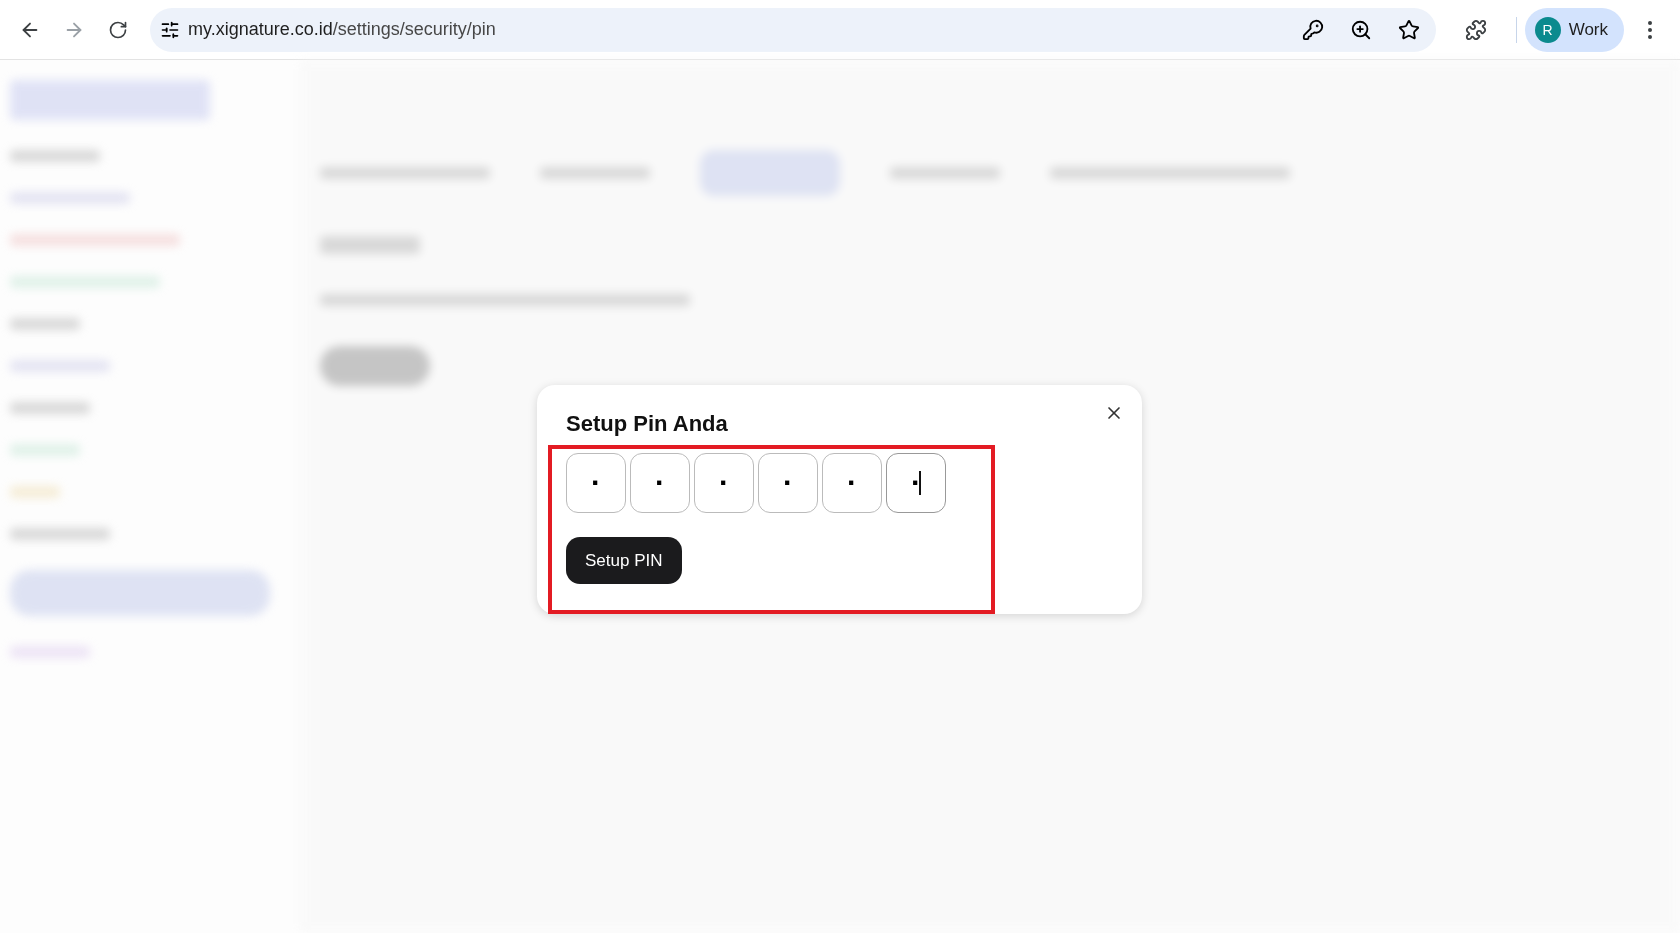 The height and width of the screenshot is (933, 1680). Describe the element at coordinates (647, 424) in the screenshot. I see `dialog-title: Setup Pin Anda` at that location.